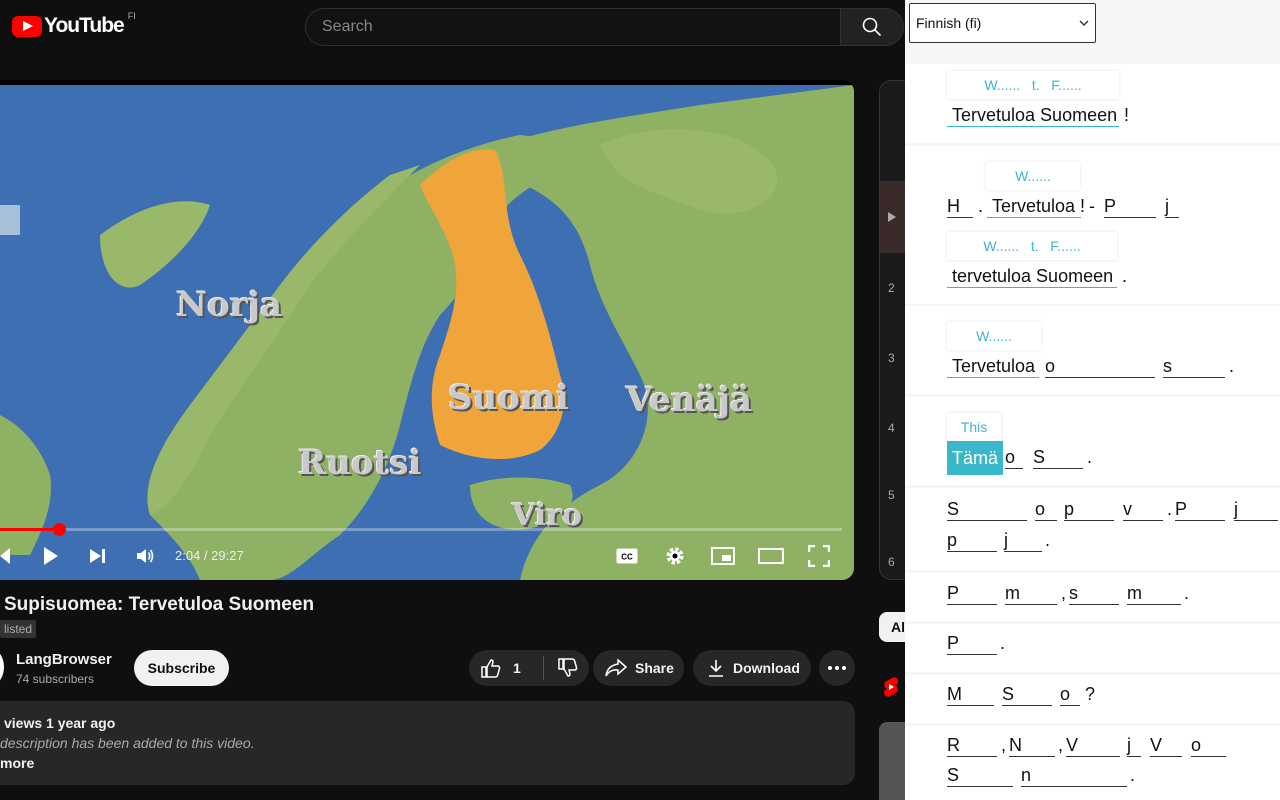 This screenshot has height=800, width=1280. What do you see at coordinates (949, 23) in the screenshot?
I see `language-select-value: Finnish (fi)` at bounding box center [949, 23].